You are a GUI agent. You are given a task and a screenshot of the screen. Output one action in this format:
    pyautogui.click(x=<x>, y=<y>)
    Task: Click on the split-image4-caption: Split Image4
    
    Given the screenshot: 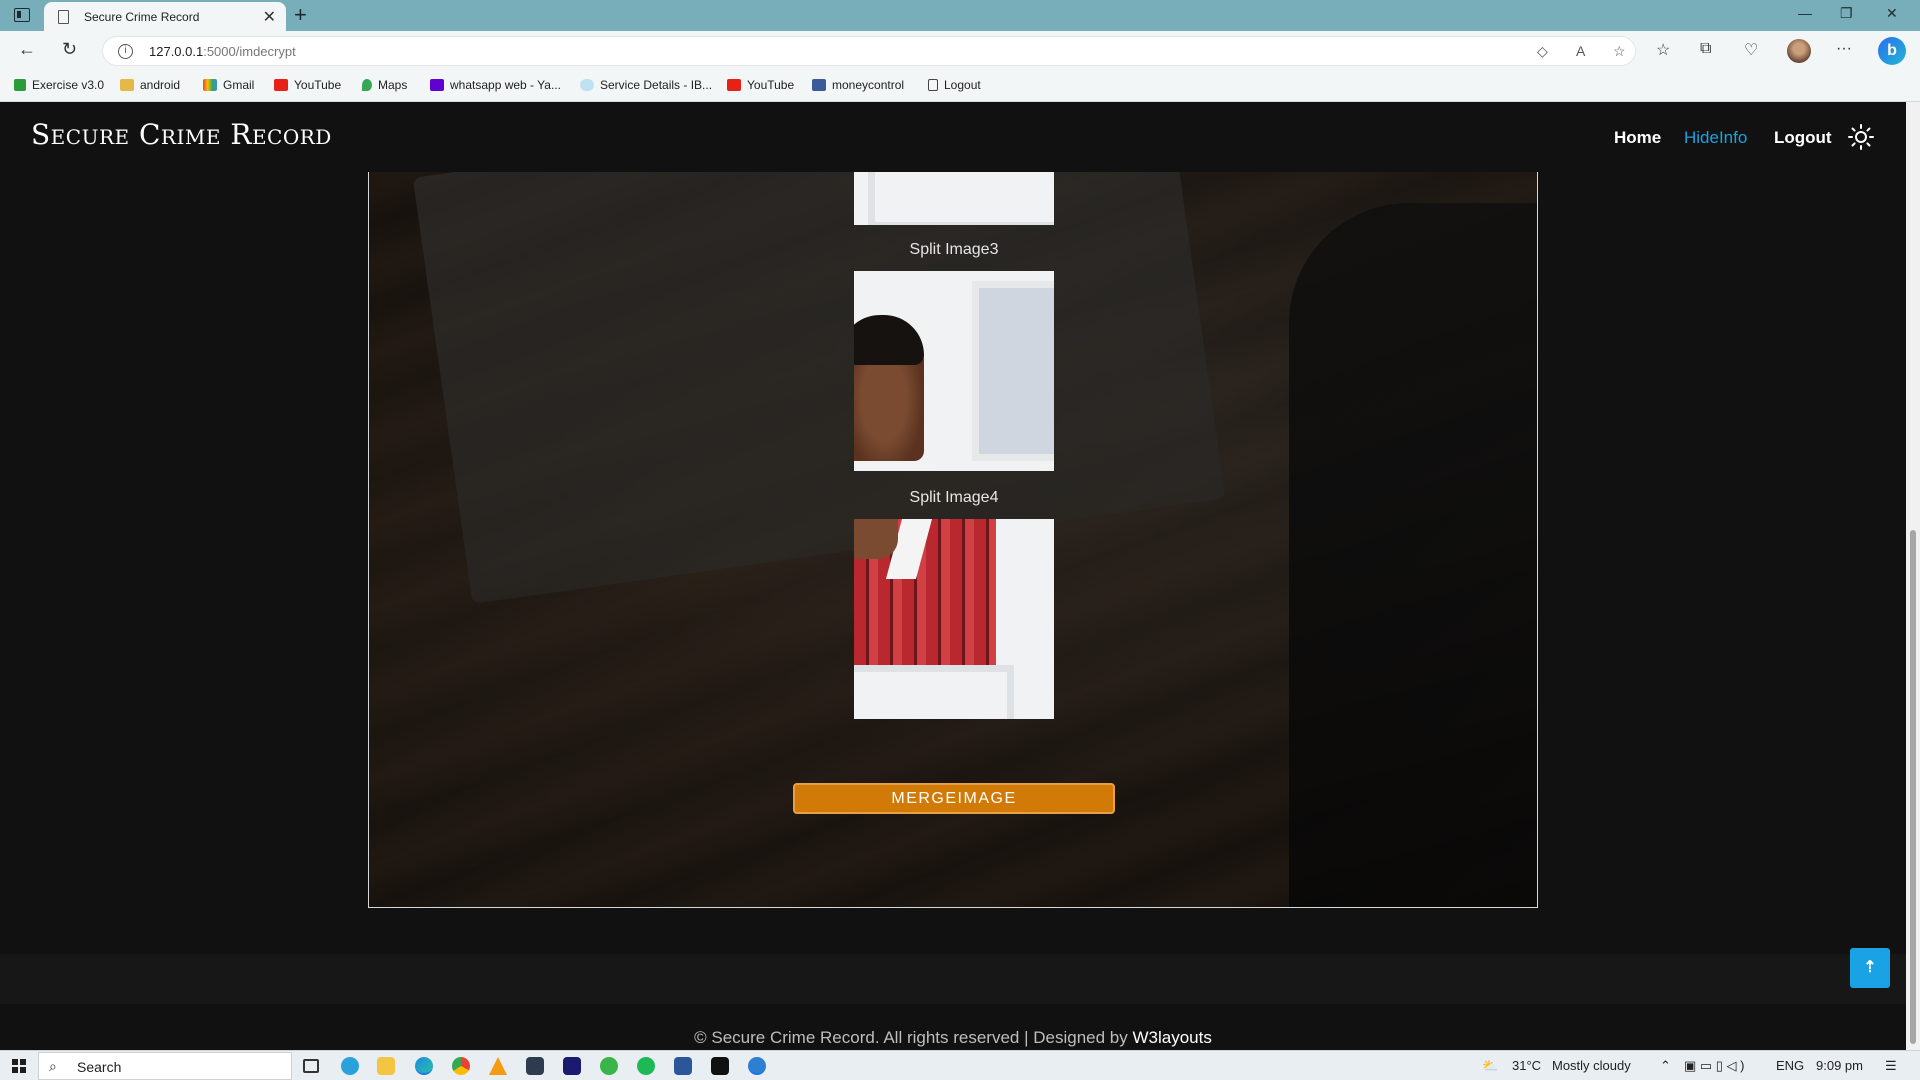 What is the action you would take?
    pyautogui.click(x=954, y=497)
    